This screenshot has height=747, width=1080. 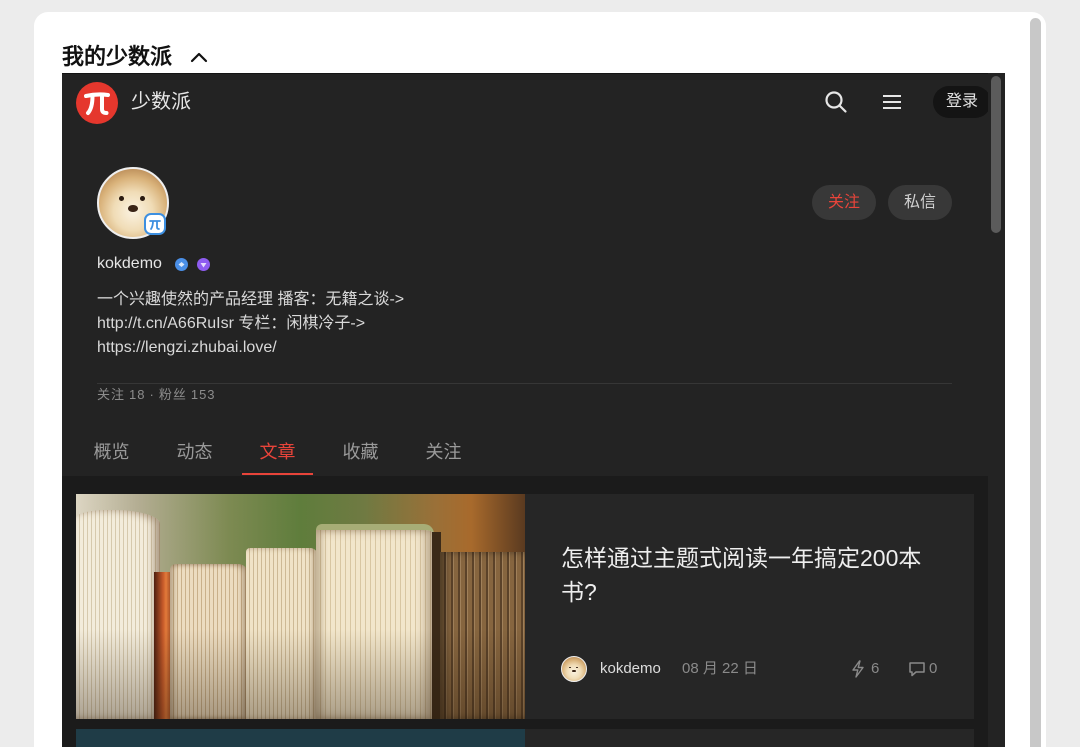 What do you see at coordinates (892, 102) in the screenshot?
I see `menu-icon` at bounding box center [892, 102].